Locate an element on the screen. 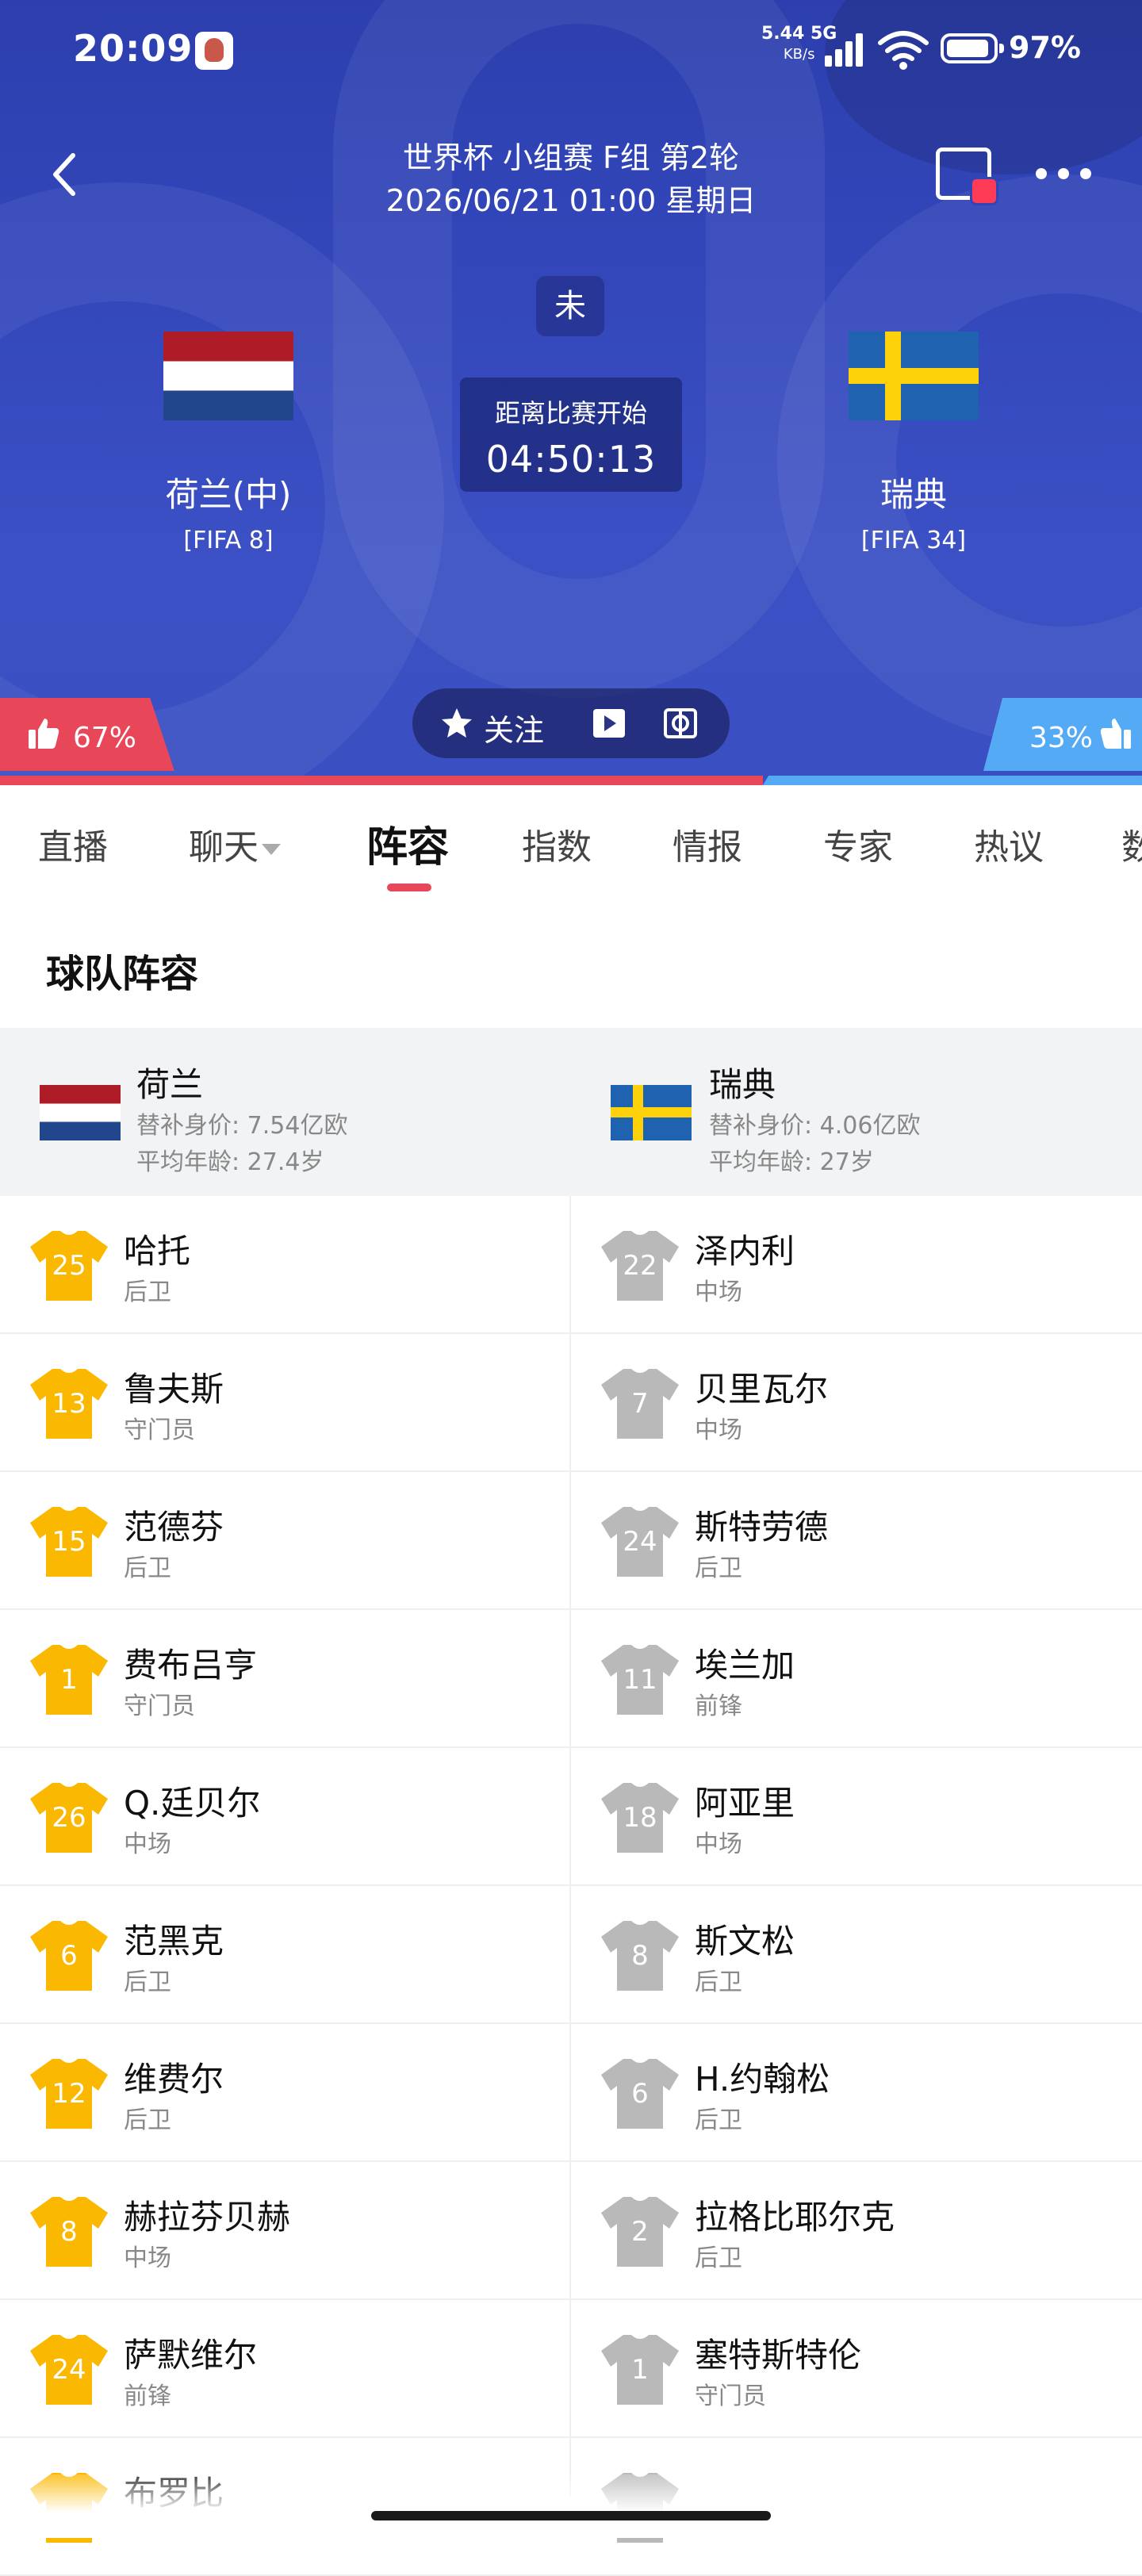 The width and height of the screenshot is (1142, 2576). lineup-row: 8 赫拉芬贝赫 中场 2 拉格比耶尔克 后卫 is located at coordinates (571, 2231).